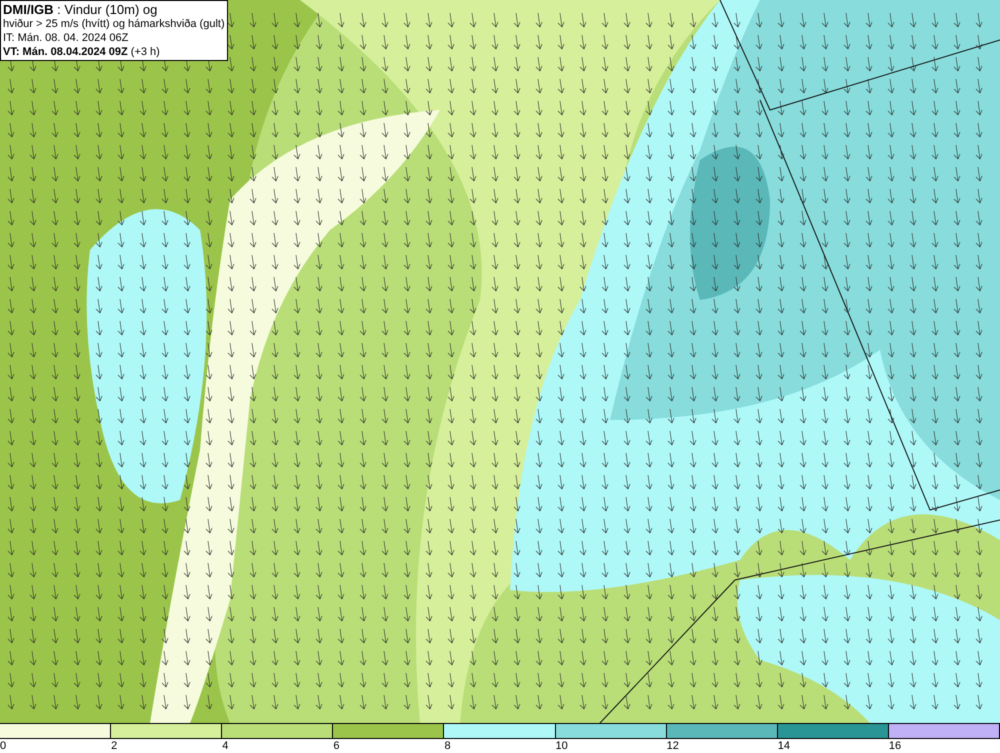  What do you see at coordinates (114, 746) in the screenshot?
I see `legend-label: 2` at bounding box center [114, 746].